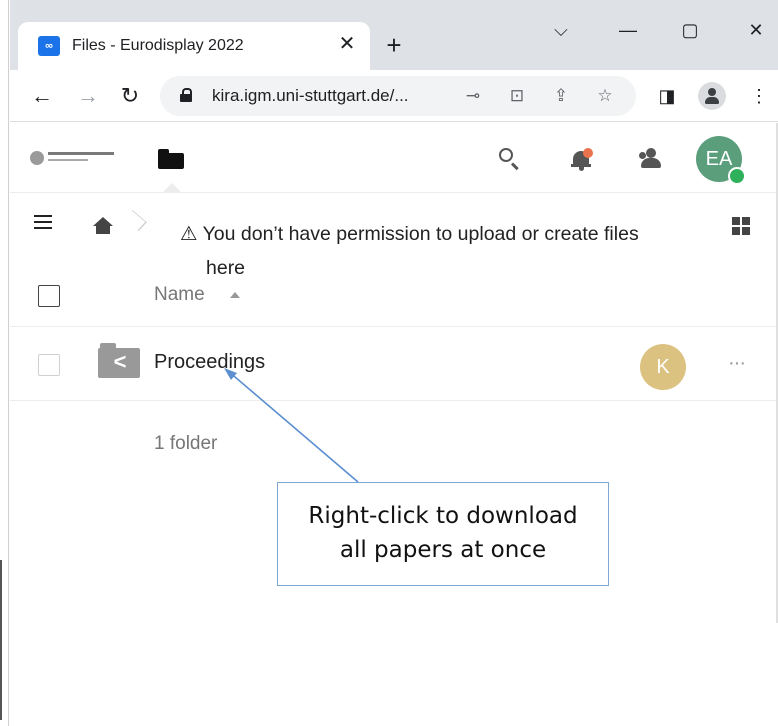  What do you see at coordinates (737, 176) in the screenshot?
I see `online-status-badge` at bounding box center [737, 176].